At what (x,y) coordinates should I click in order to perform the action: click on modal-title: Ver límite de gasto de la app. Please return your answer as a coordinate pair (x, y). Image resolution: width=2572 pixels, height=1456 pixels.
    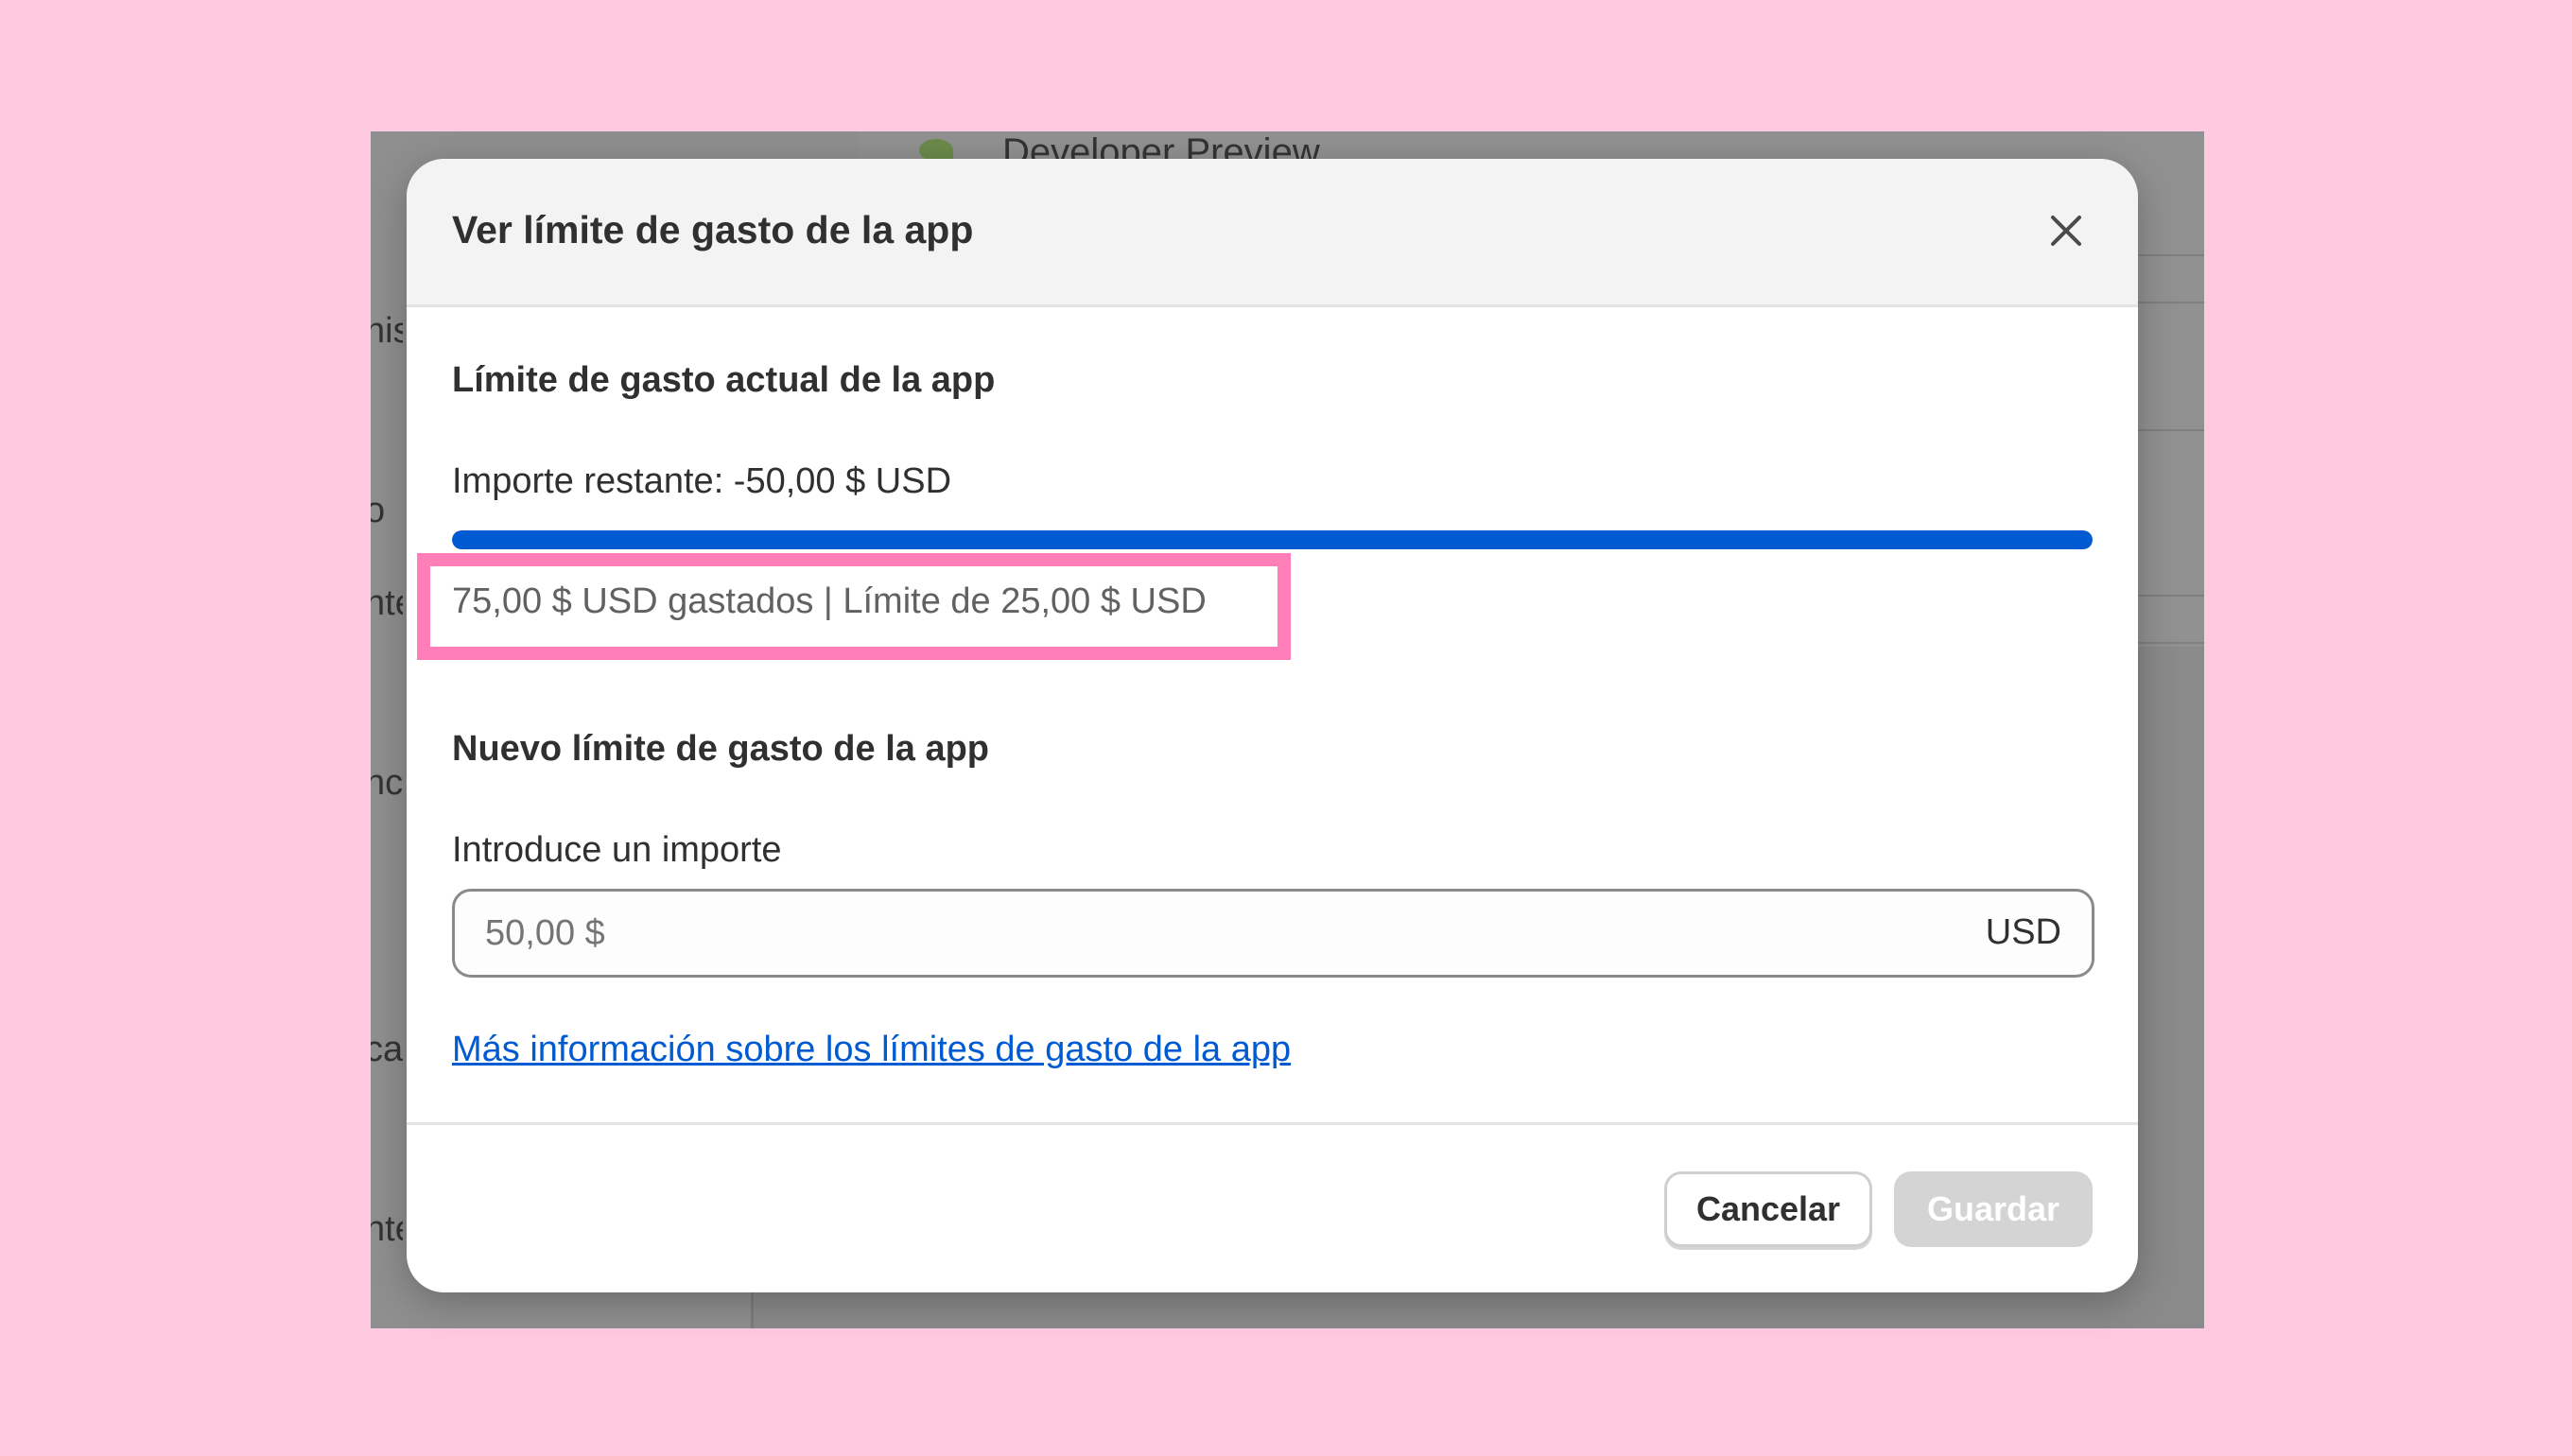
    Looking at the image, I should click on (713, 229).